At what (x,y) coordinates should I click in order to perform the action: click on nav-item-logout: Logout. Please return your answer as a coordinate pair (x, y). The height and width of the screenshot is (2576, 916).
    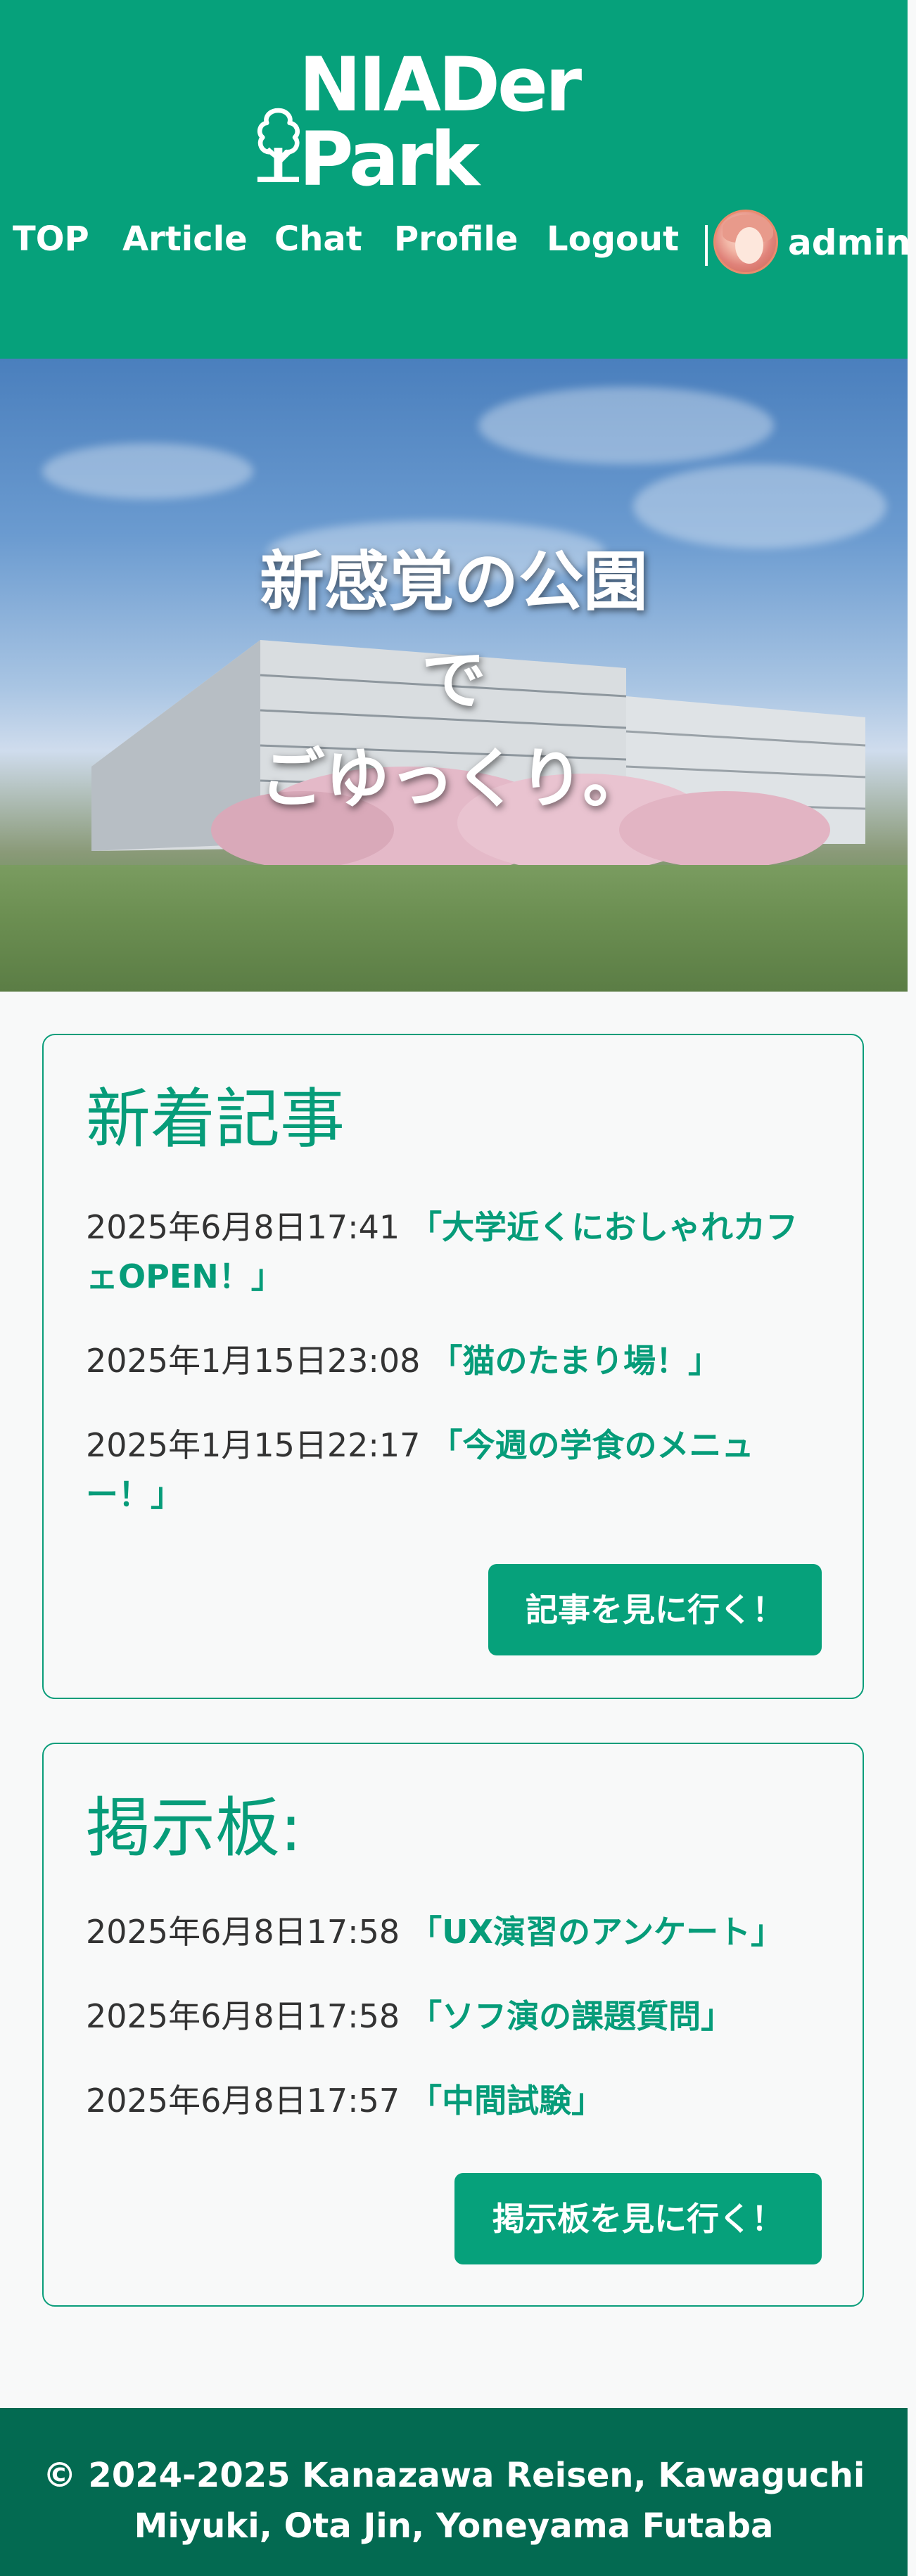
    Looking at the image, I should click on (613, 239).